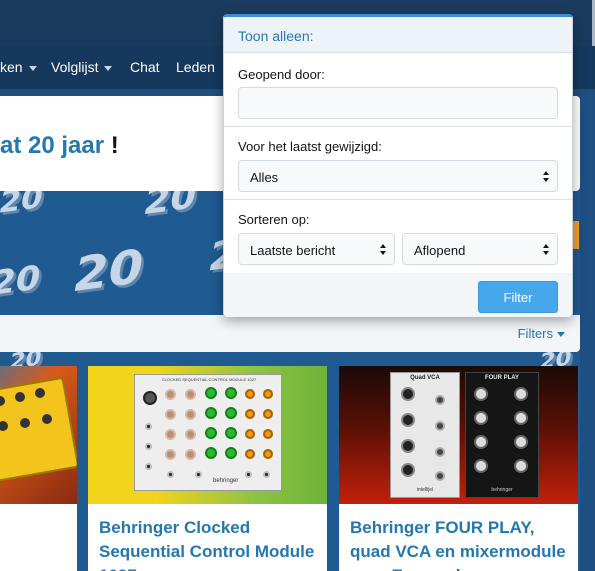 This screenshot has width=595, height=571. I want to click on nav-item-members: Leden, so click(195, 67).